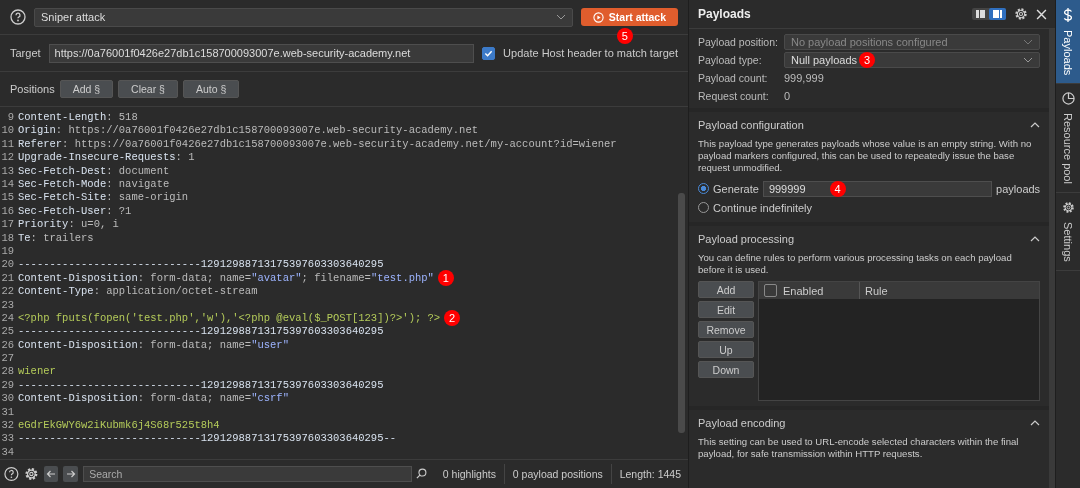  Describe the element at coordinates (7, 237) in the screenshot. I see `line-number: 18` at that location.